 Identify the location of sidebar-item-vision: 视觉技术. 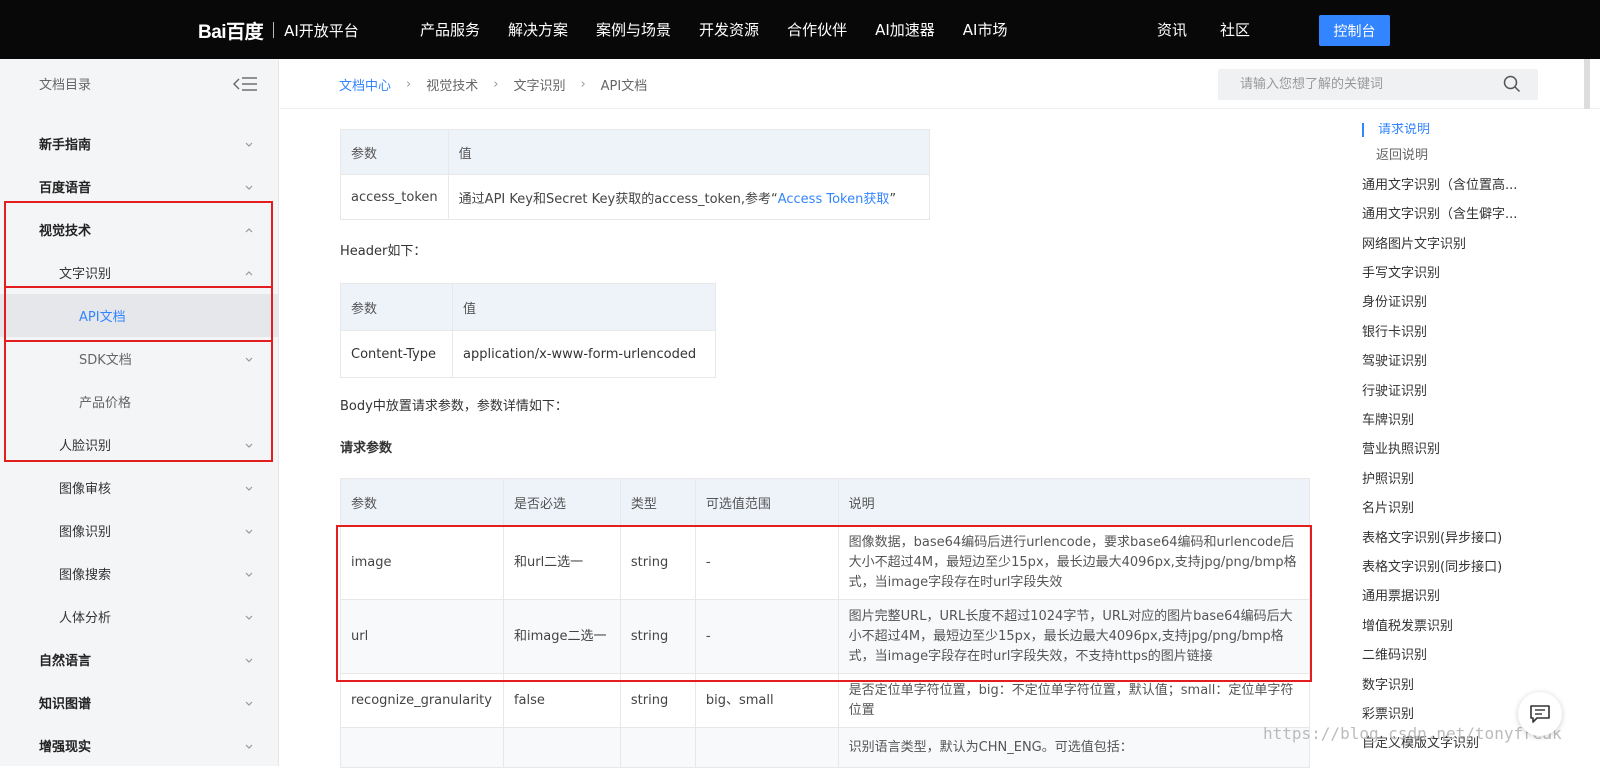
(139, 229).